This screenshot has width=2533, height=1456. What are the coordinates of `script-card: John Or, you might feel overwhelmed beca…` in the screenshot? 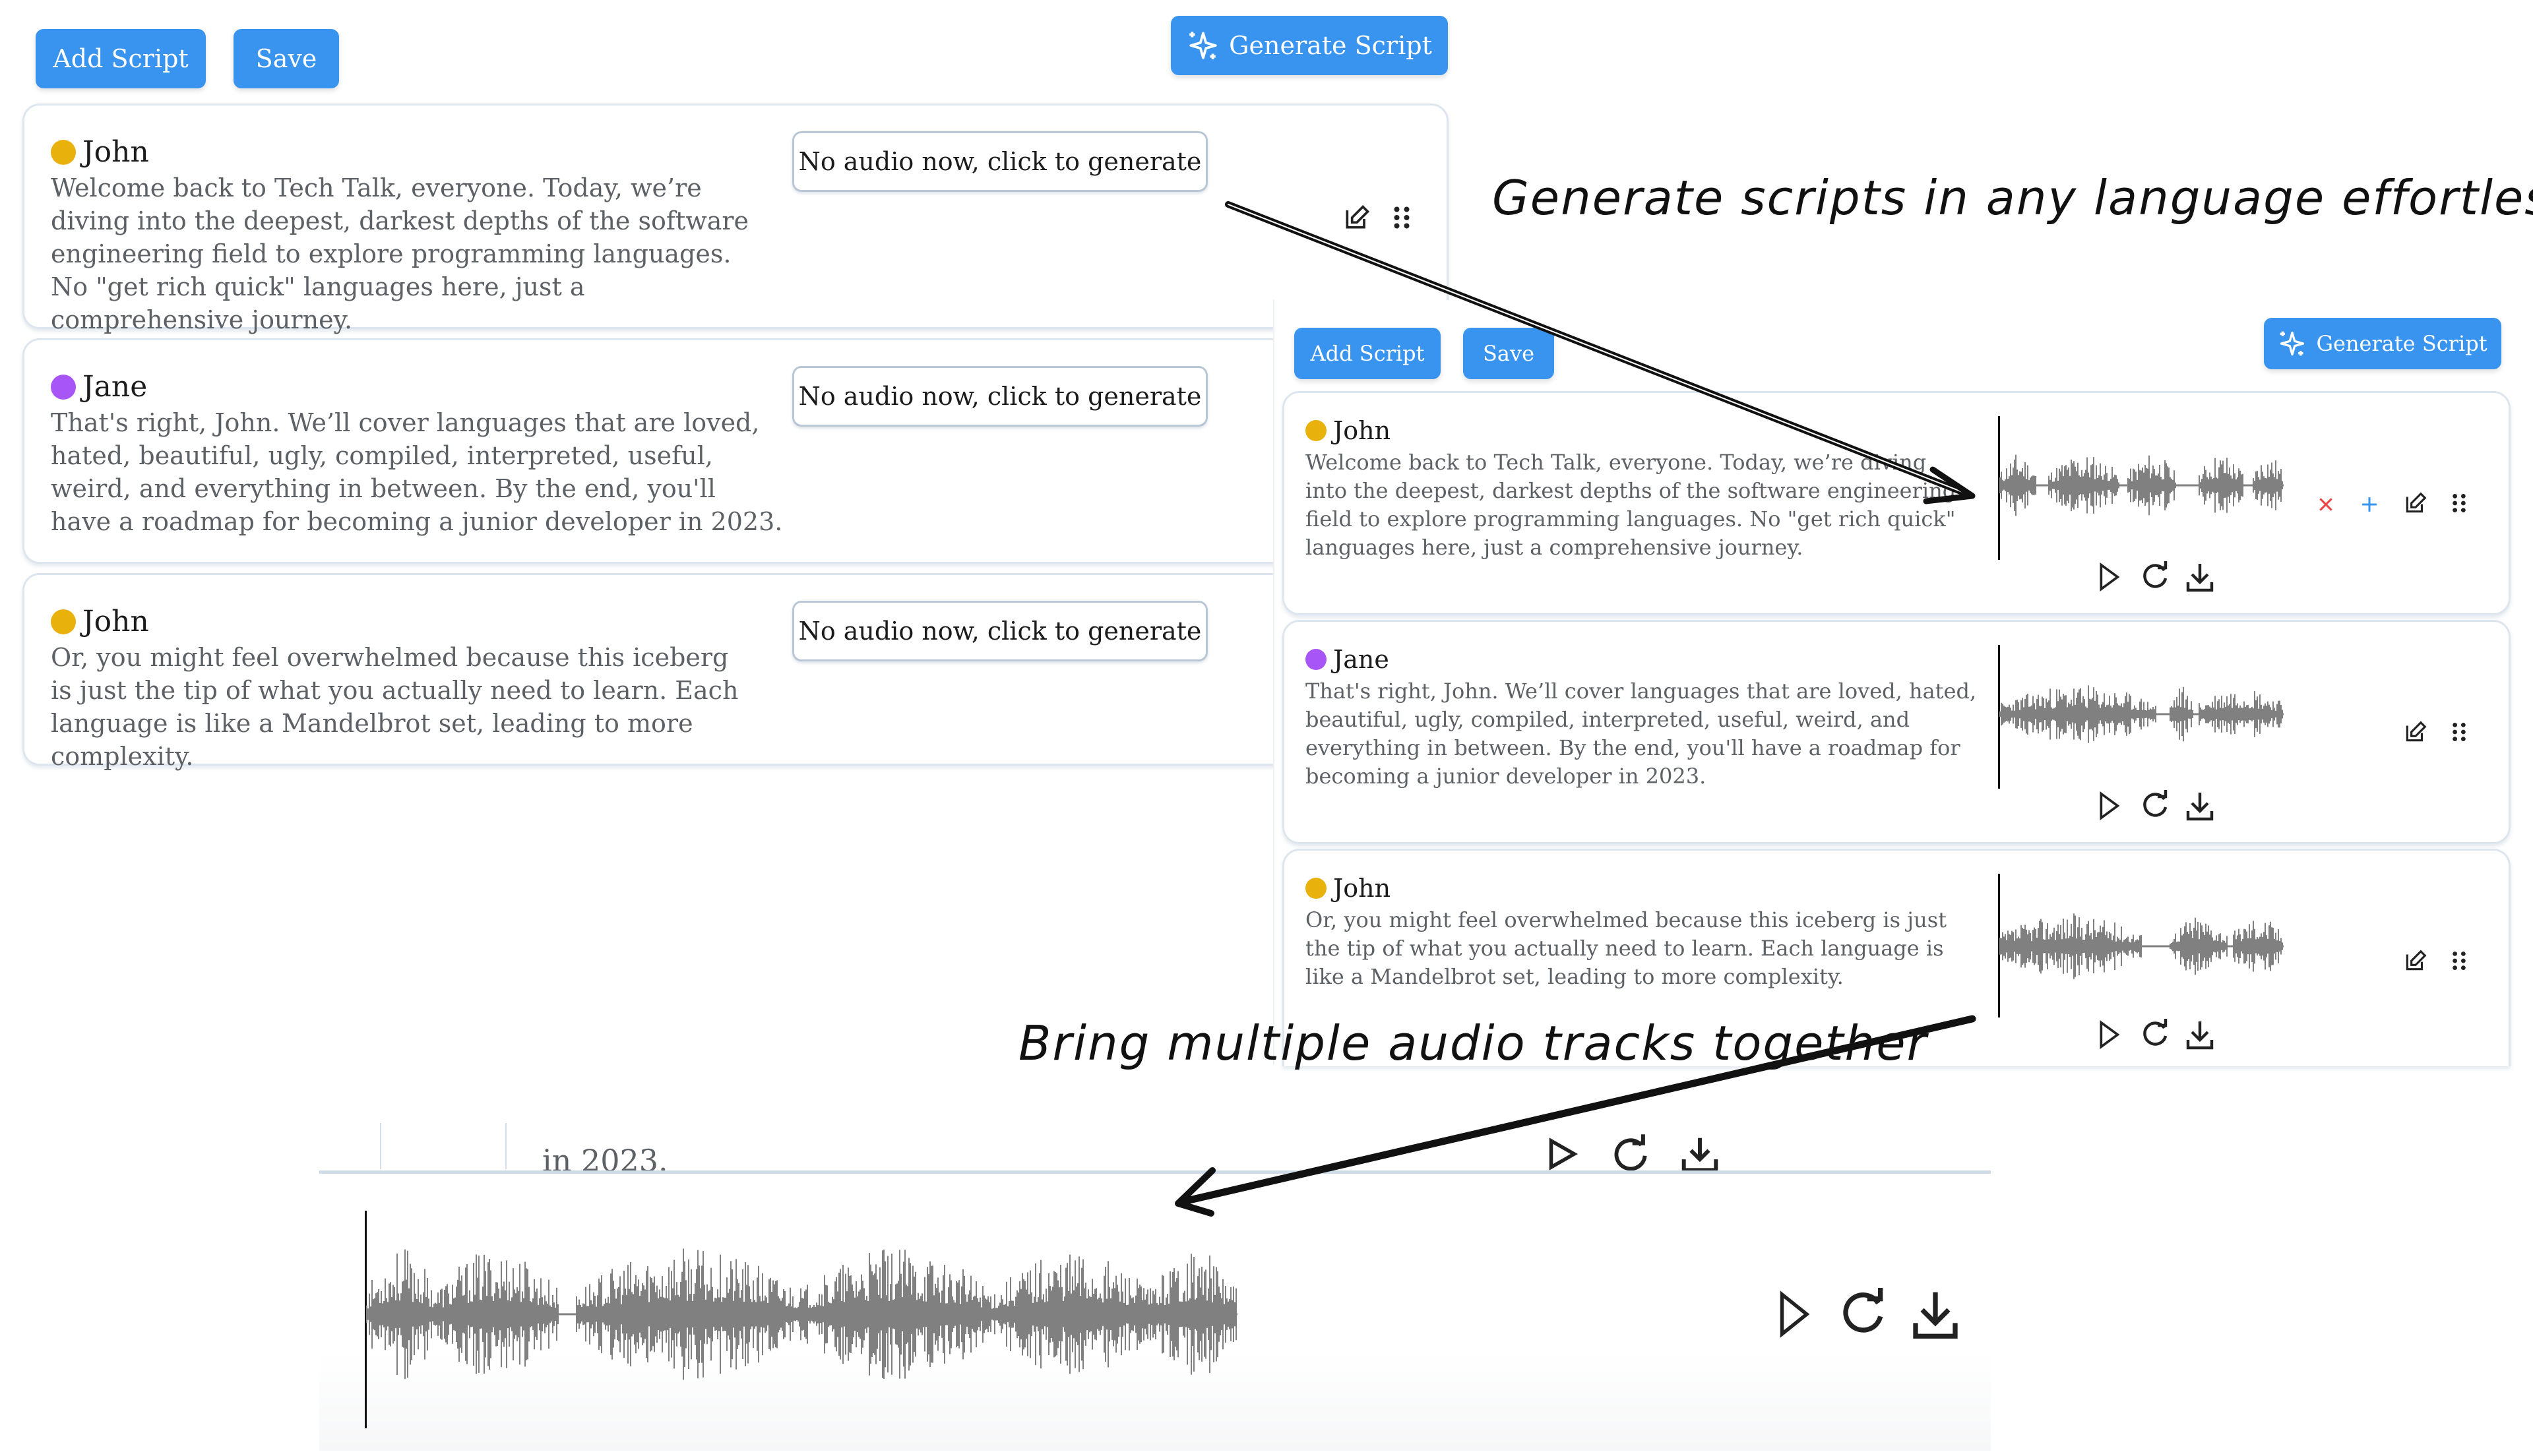 It's located at (735, 672).